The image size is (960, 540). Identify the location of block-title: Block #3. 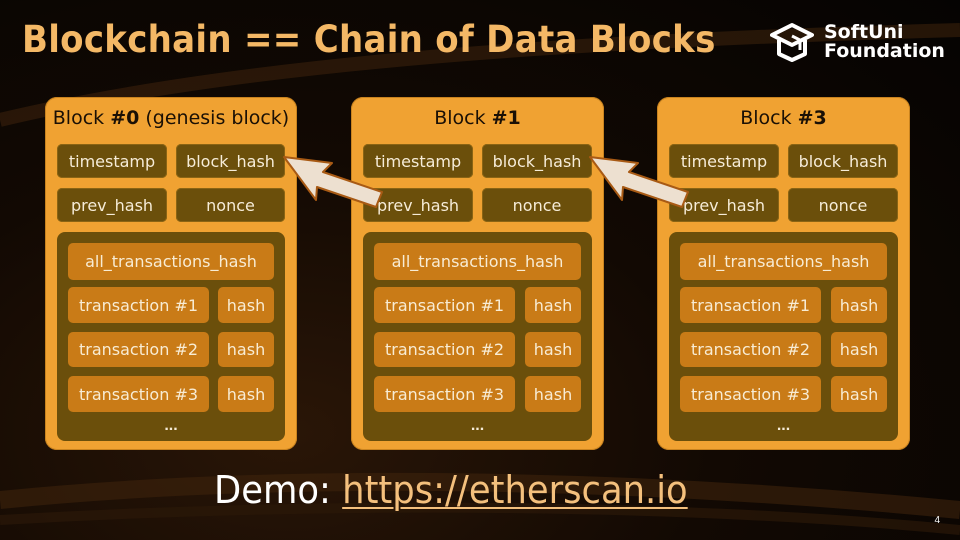
(783, 118).